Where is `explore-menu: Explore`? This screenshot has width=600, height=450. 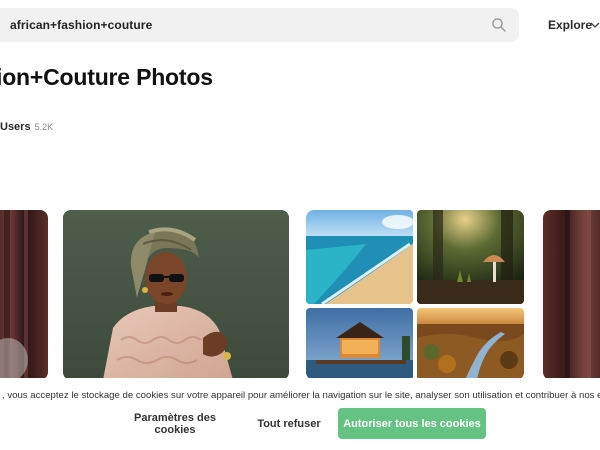
explore-menu: Explore is located at coordinates (570, 25).